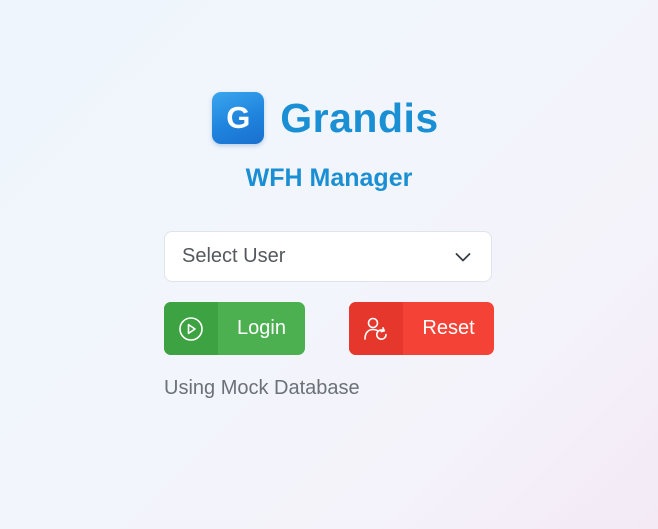  I want to click on login-button: Login, so click(234, 328).